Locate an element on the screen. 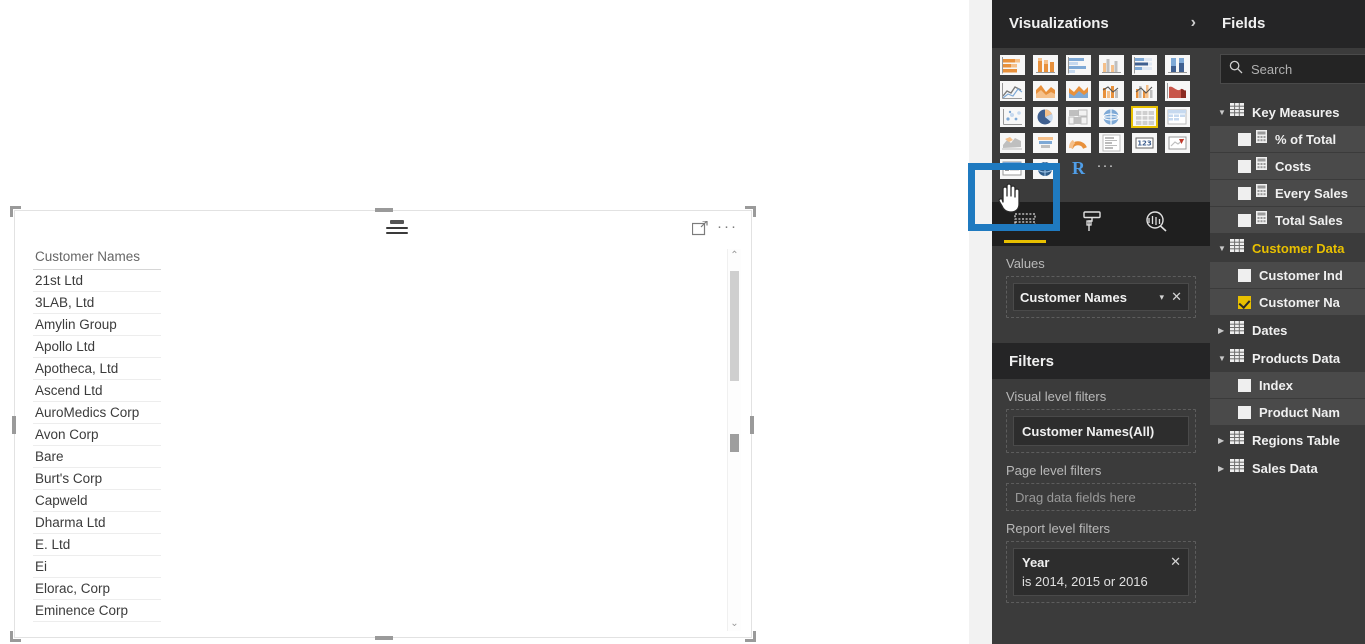 The height and width of the screenshot is (644, 1365). table-row: Apotheca, Ltd is located at coordinates (97, 369).